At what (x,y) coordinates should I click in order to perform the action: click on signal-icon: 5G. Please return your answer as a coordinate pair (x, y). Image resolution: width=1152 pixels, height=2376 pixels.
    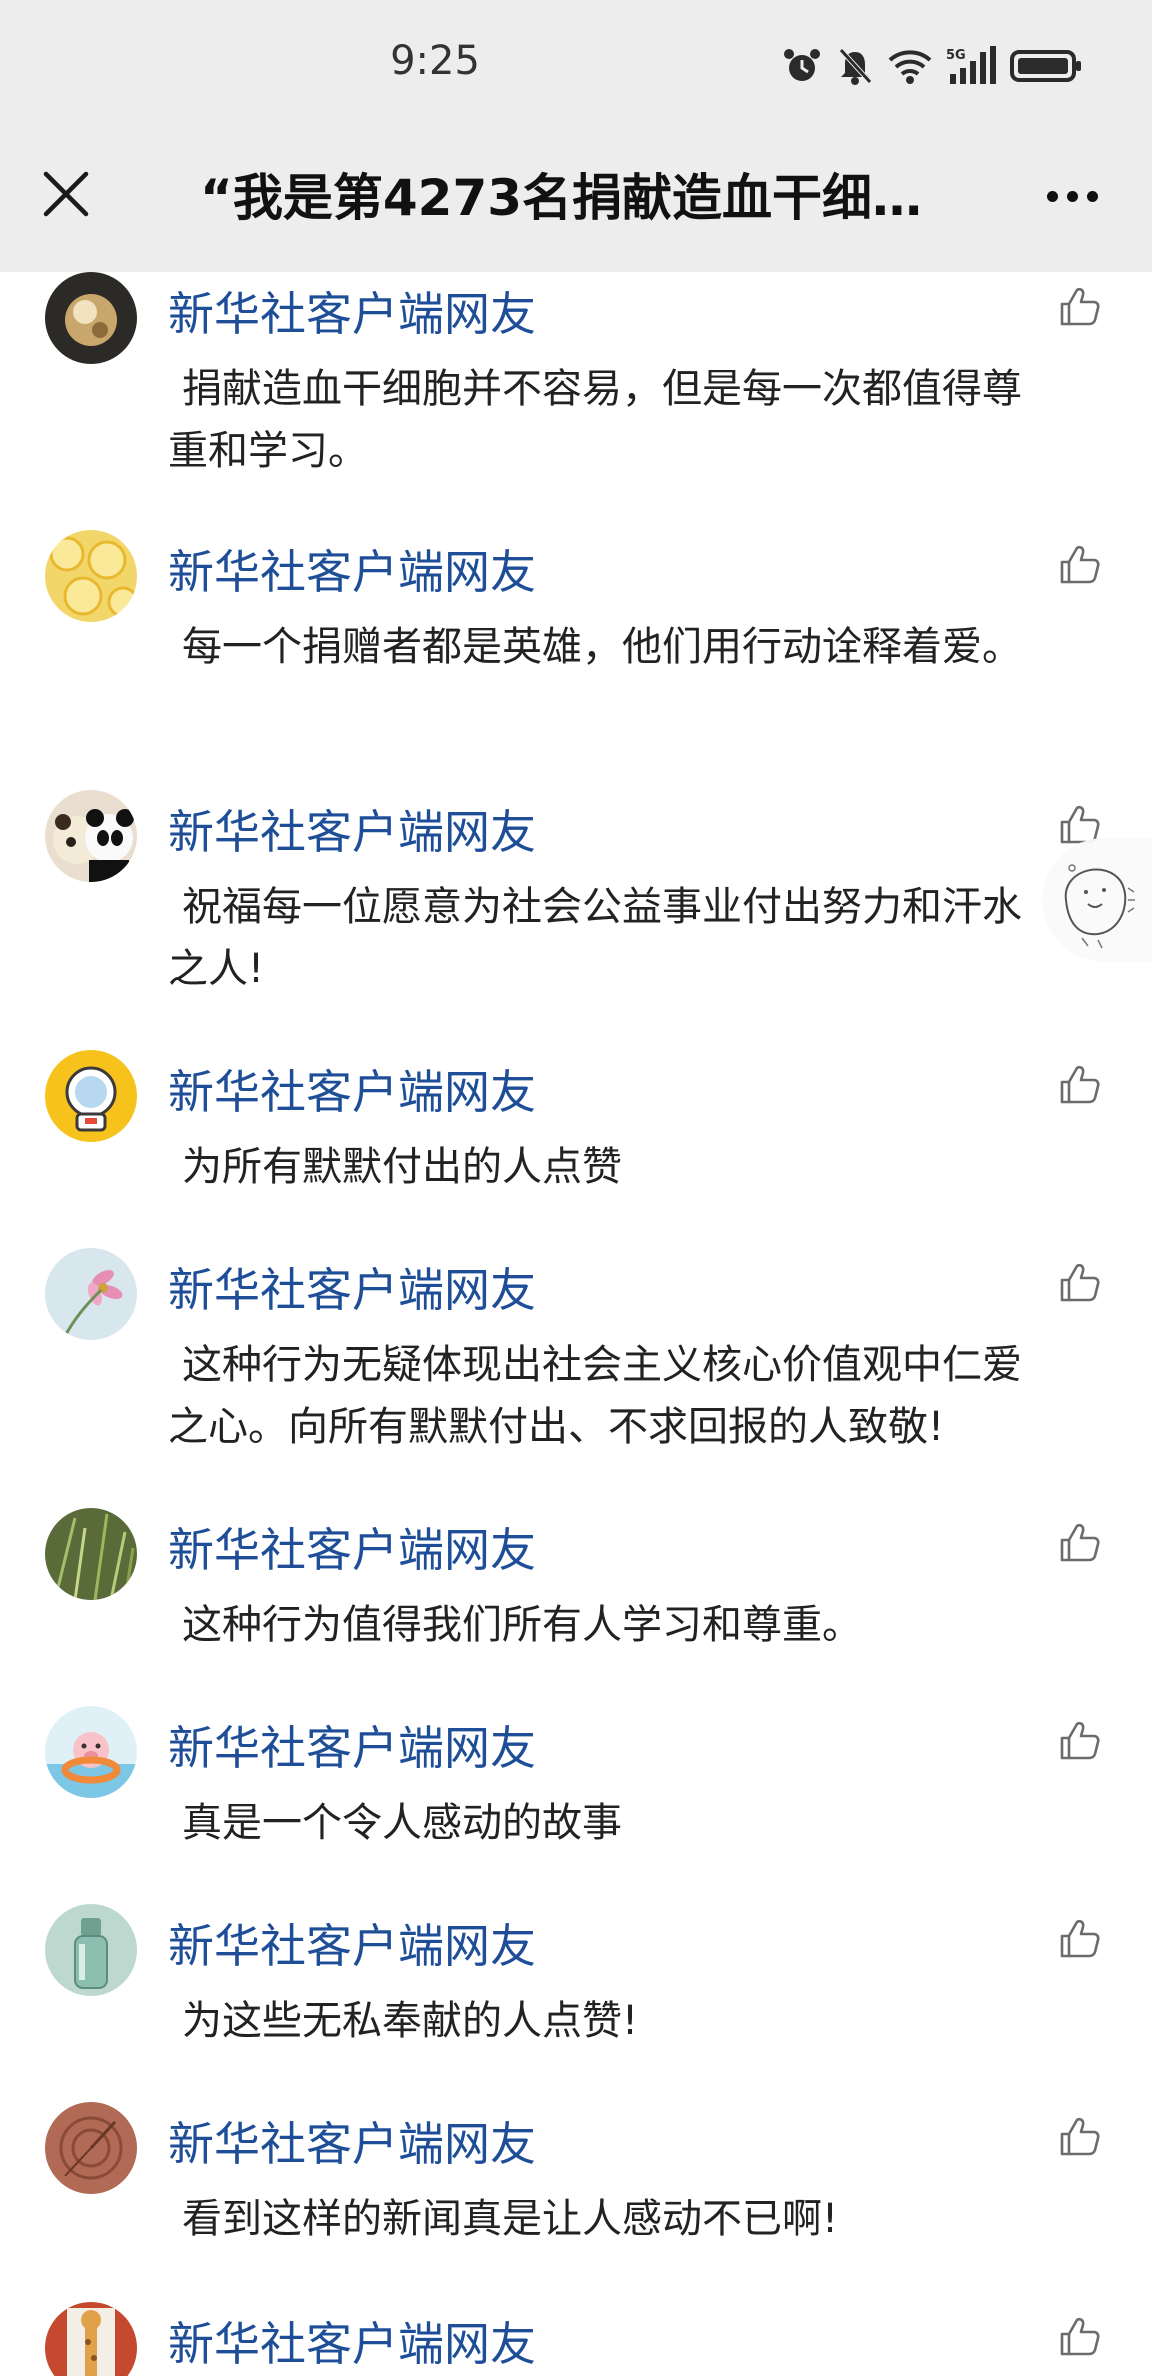
    Looking at the image, I should click on (971, 66).